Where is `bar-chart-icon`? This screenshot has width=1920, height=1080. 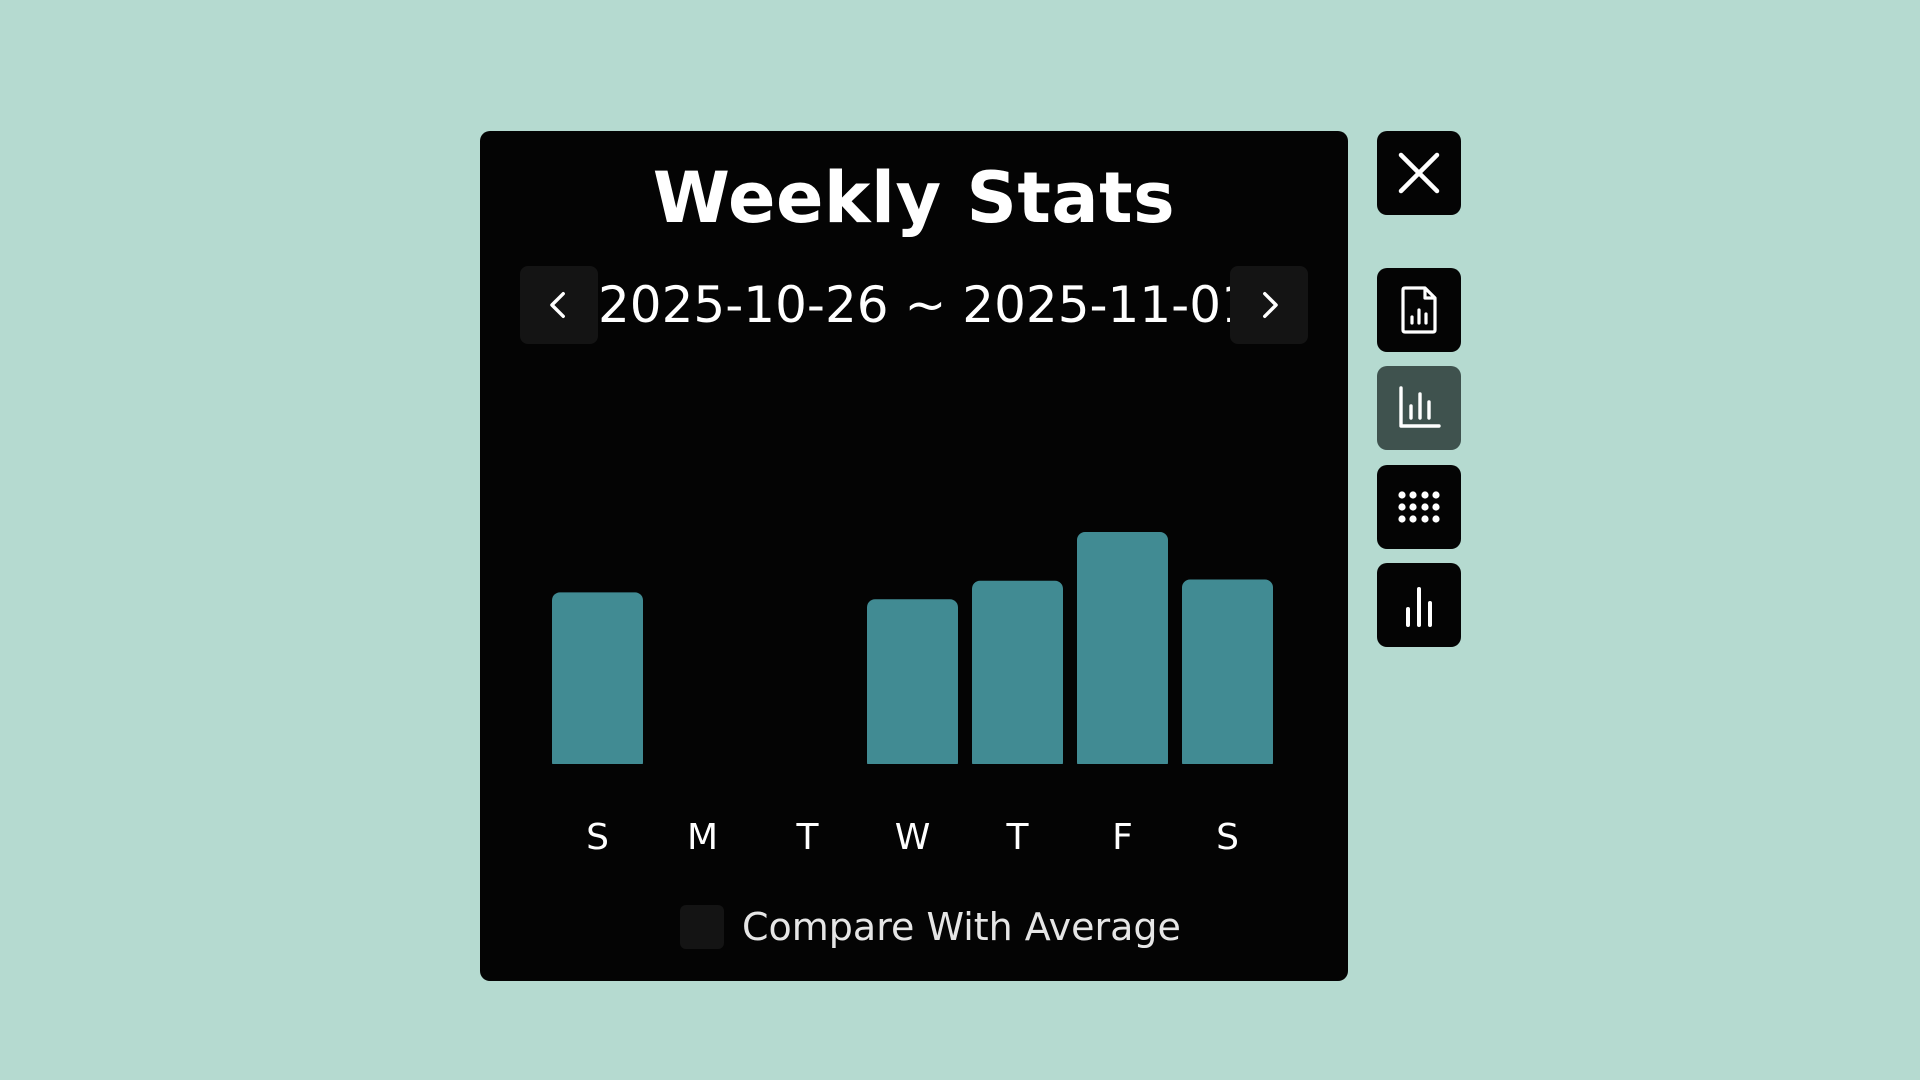 bar-chart-icon is located at coordinates (1420, 407).